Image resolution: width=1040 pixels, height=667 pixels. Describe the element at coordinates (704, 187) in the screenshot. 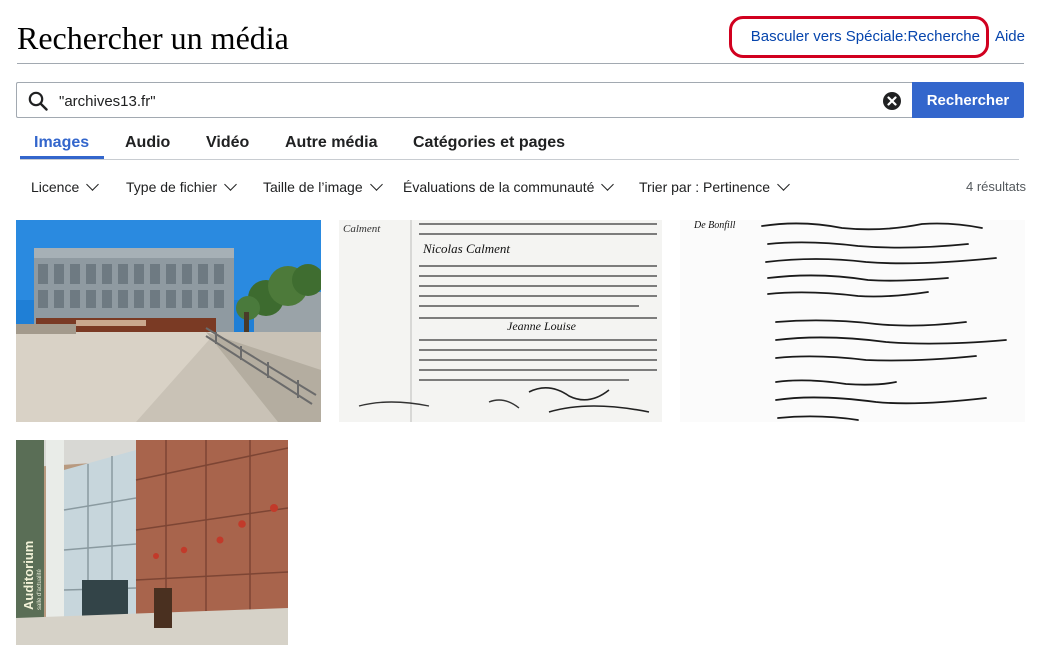

I see `sort-label: Trier par : Pertinence` at that location.